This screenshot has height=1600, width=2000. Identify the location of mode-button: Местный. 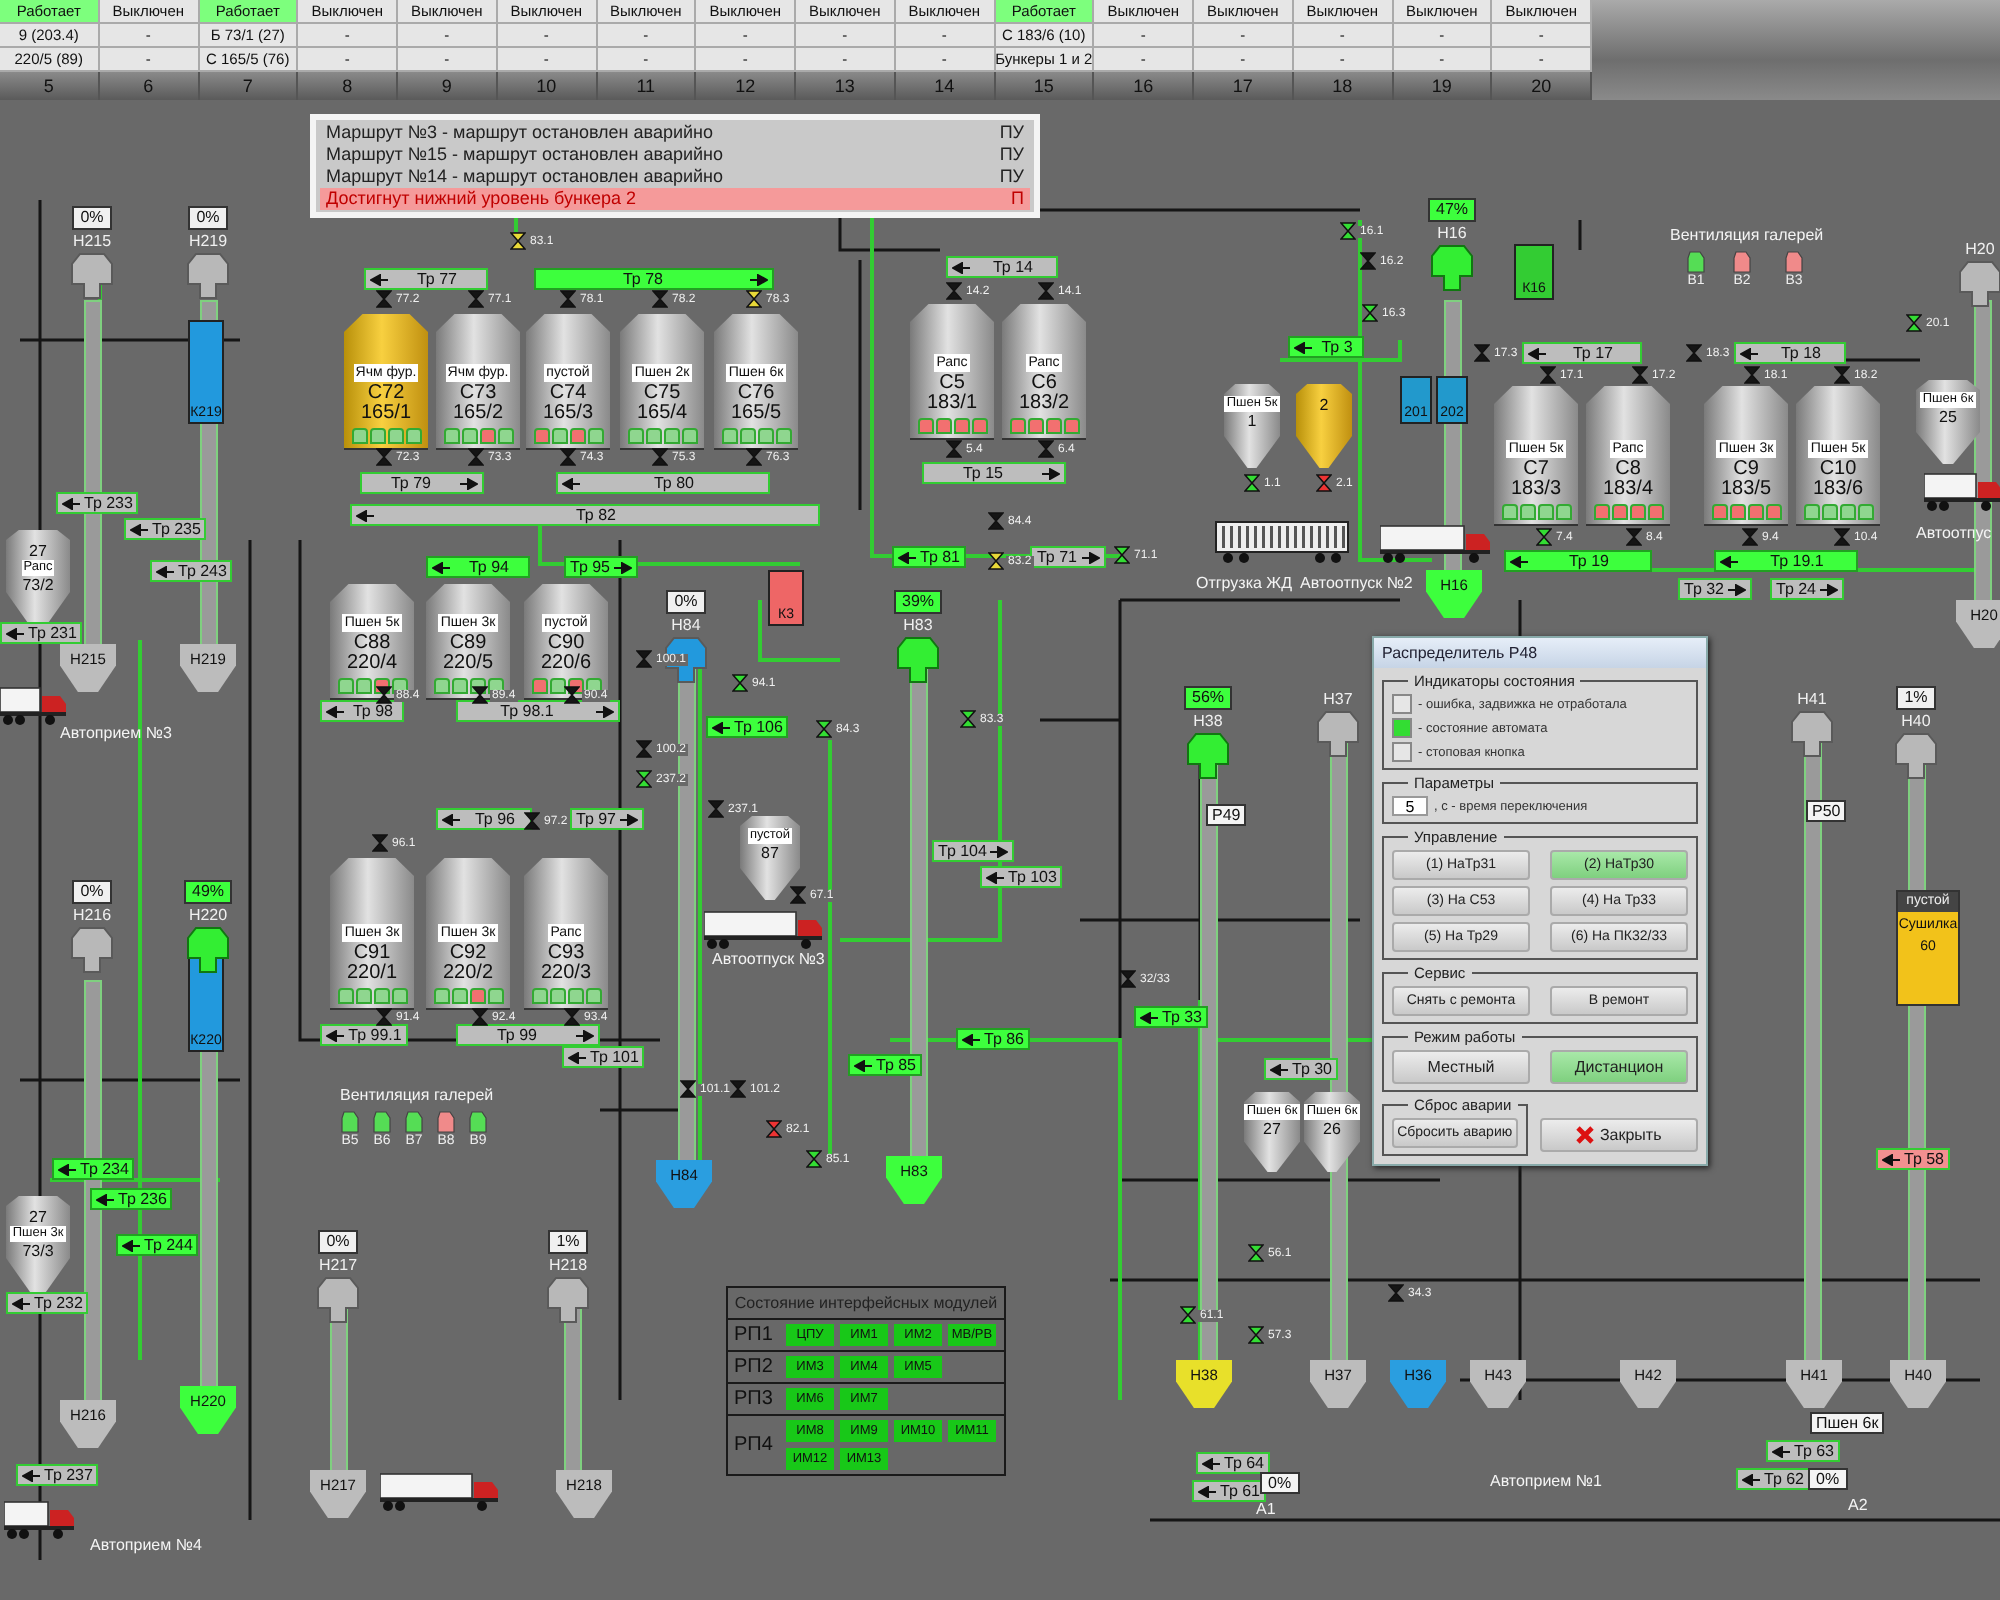
(1461, 1067).